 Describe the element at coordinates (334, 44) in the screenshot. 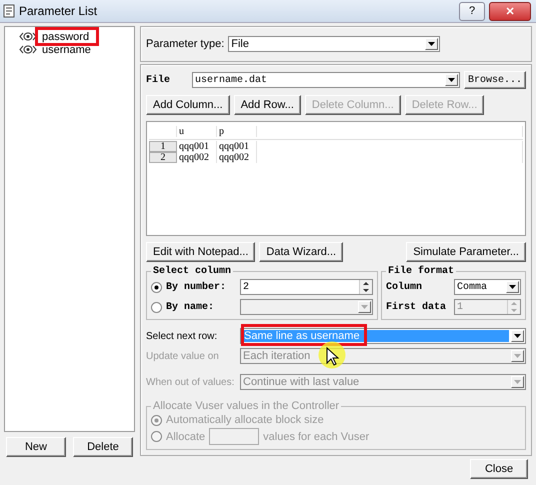

I see `parameter-type-dropdown: File` at that location.